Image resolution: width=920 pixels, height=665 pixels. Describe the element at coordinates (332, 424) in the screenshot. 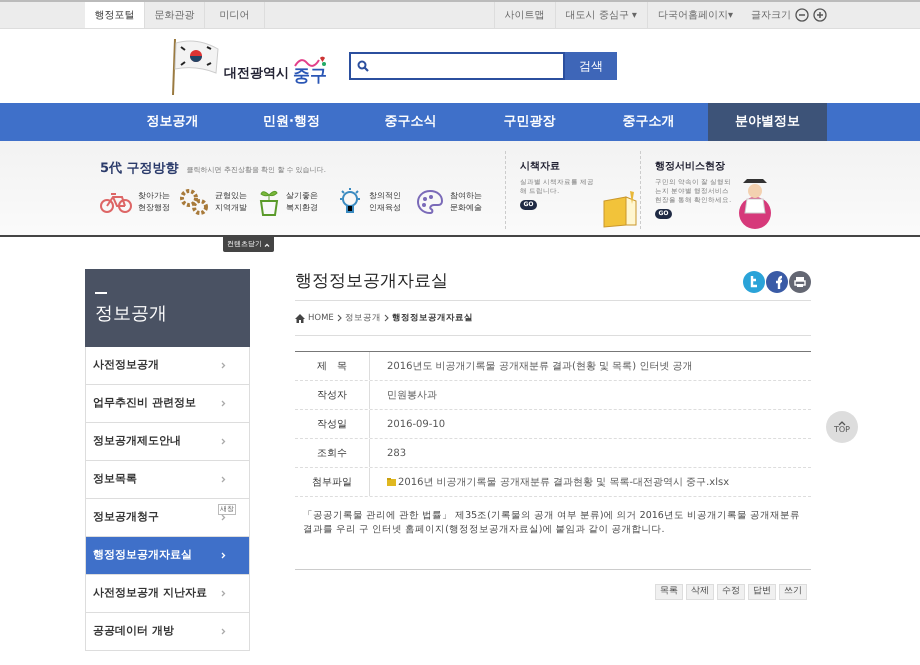

I see `field-label: 작성일` at that location.